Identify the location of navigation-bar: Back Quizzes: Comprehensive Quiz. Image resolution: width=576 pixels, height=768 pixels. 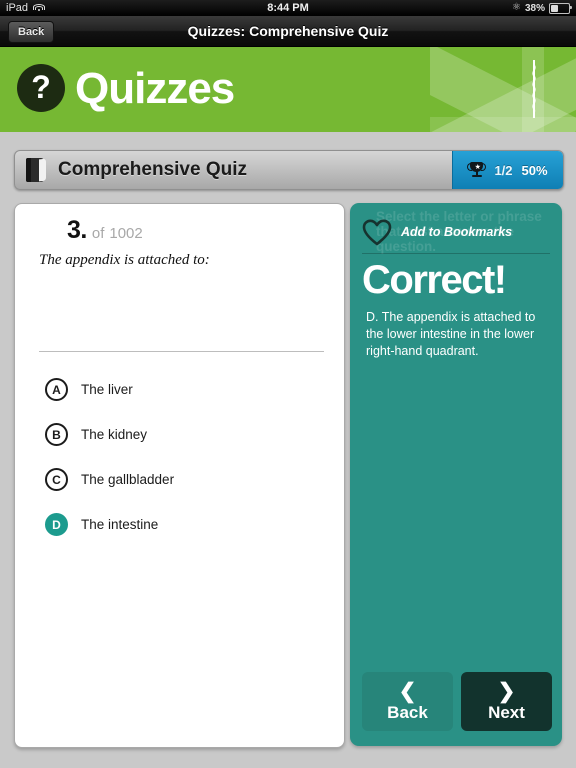
(288, 31).